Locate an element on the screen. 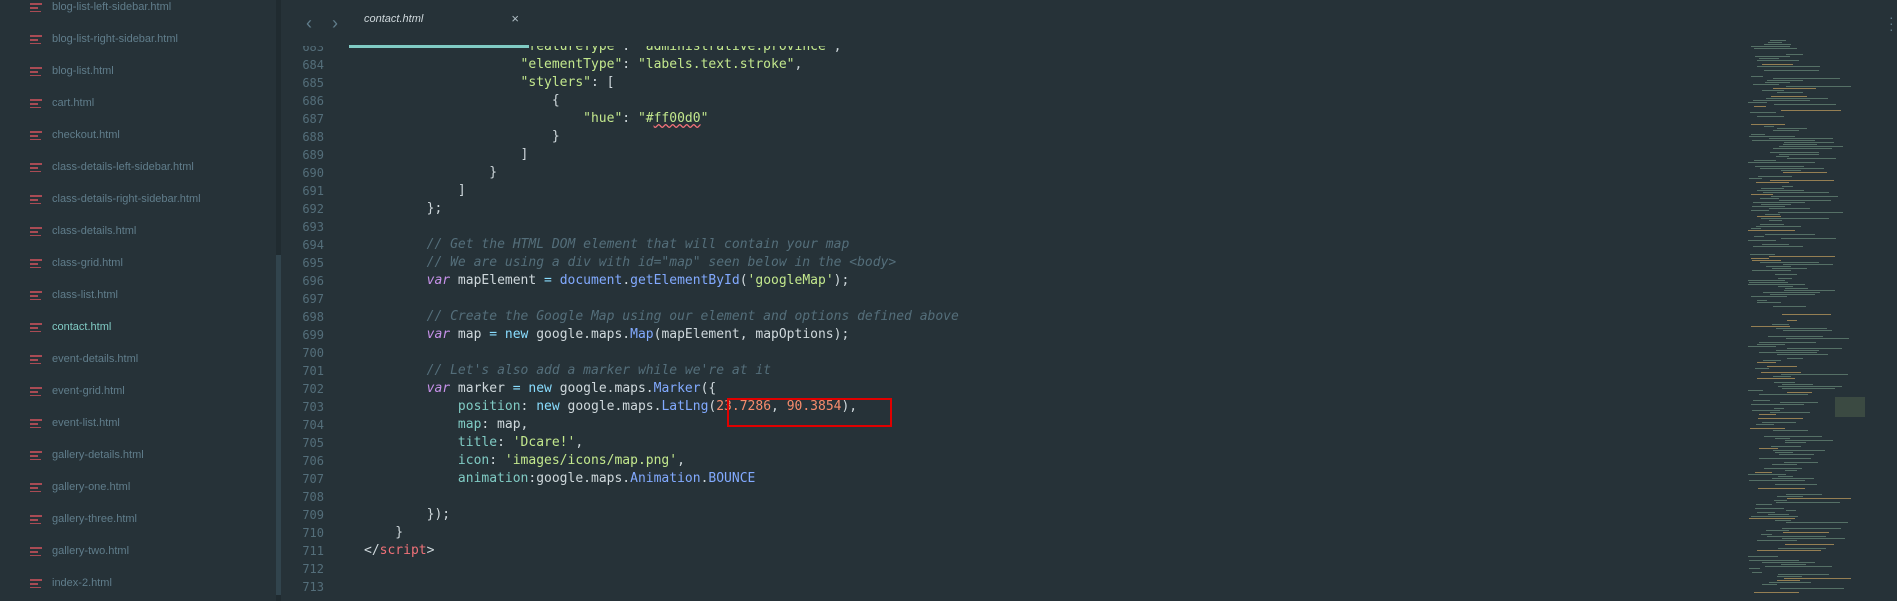  close-icon: × is located at coordinates (515, 18).